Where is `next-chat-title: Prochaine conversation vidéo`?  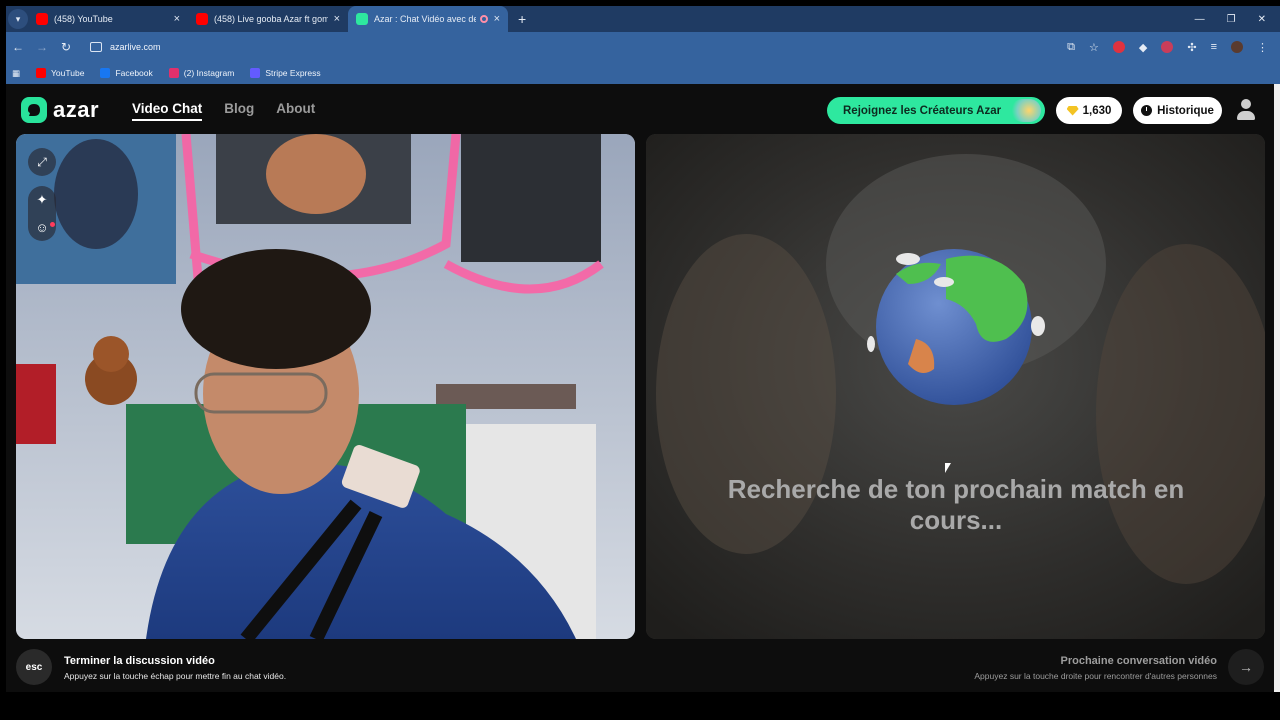
next-chat-title: Prochaine conversation vidéo is located at coordinates (1139, 661).